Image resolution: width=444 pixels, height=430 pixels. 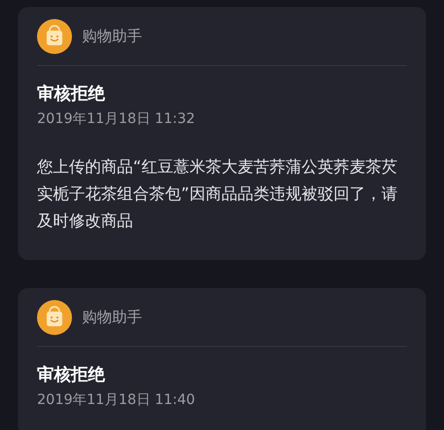 What do you see at coordinates (217, 194) in the screenshot?
I see `message-body: 您上传的商品“红豆薏米茶大麦苦荞蒲公英荞麦茶芡实栀子花茶组合茶包”因商品品类违规被驳回了，请及时修改商品` at bounding box center [217, 194].